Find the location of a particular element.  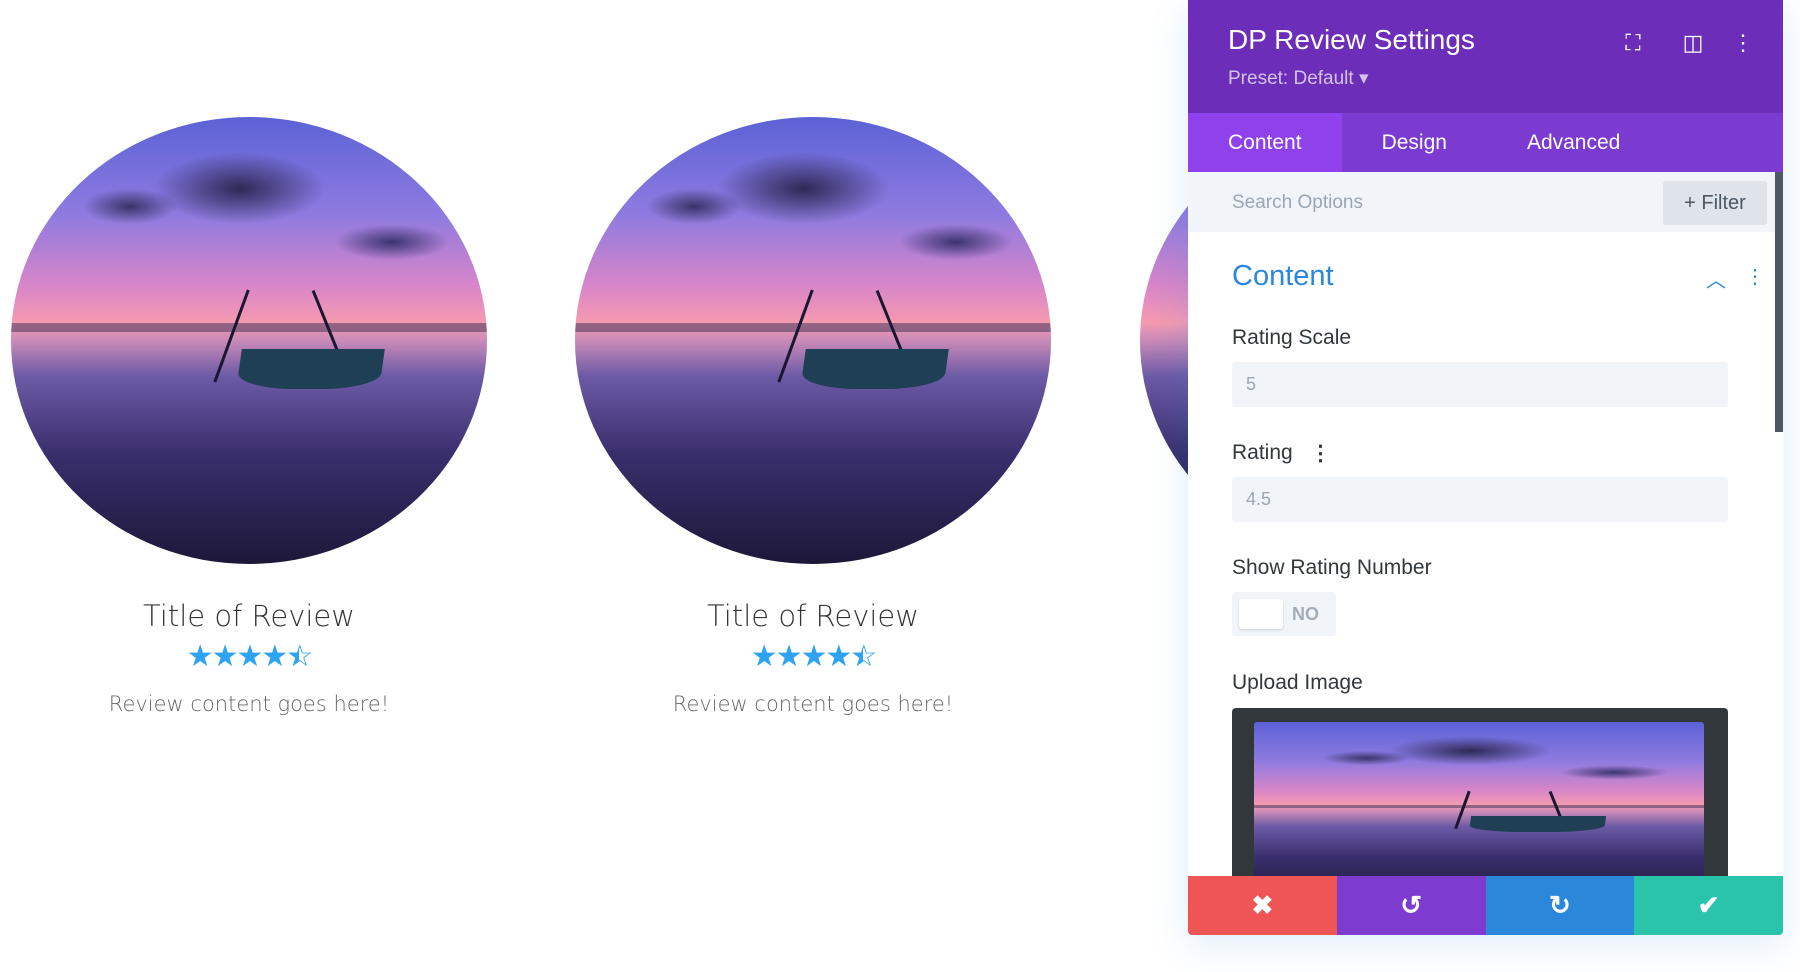

rating-scale-label: Rating Scale is located at coordinates (1292, 337).